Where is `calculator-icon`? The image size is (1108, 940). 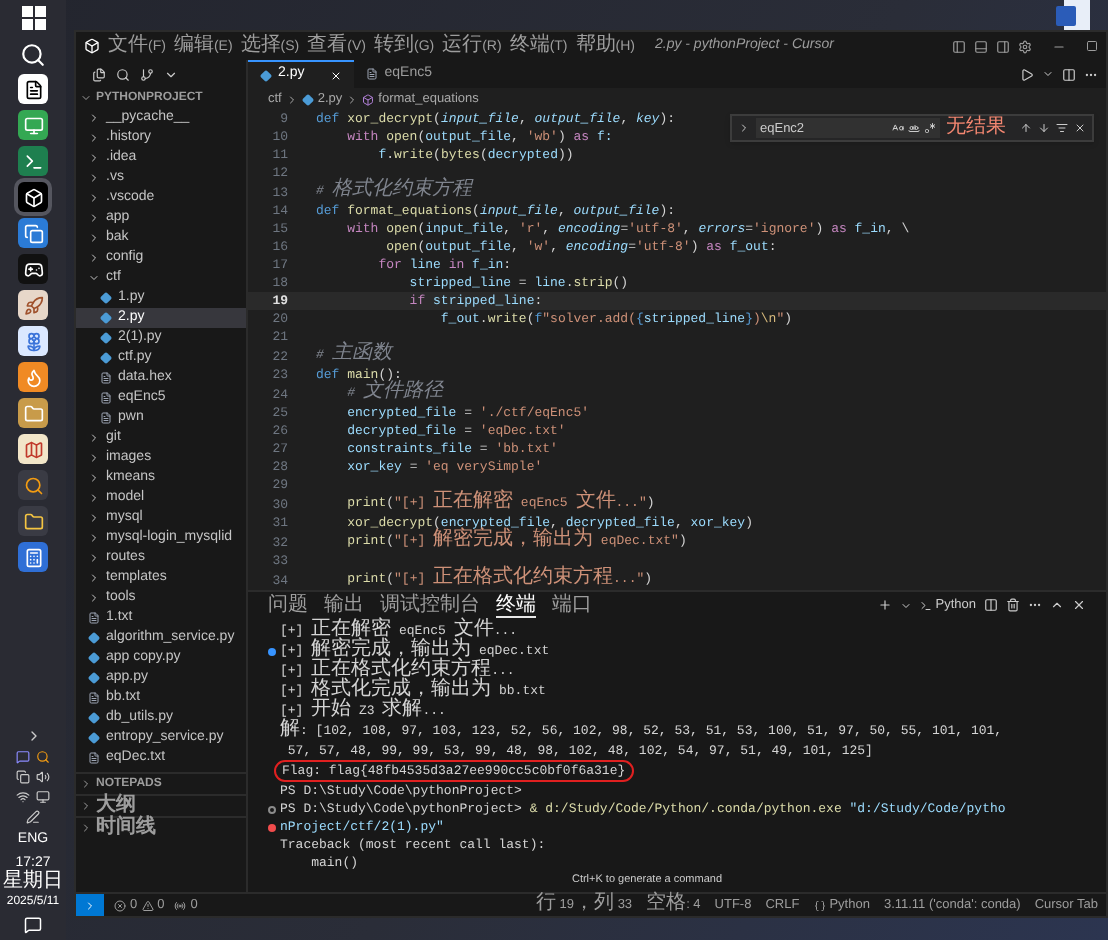
calculator-icon is located at coordinates (33, 557).